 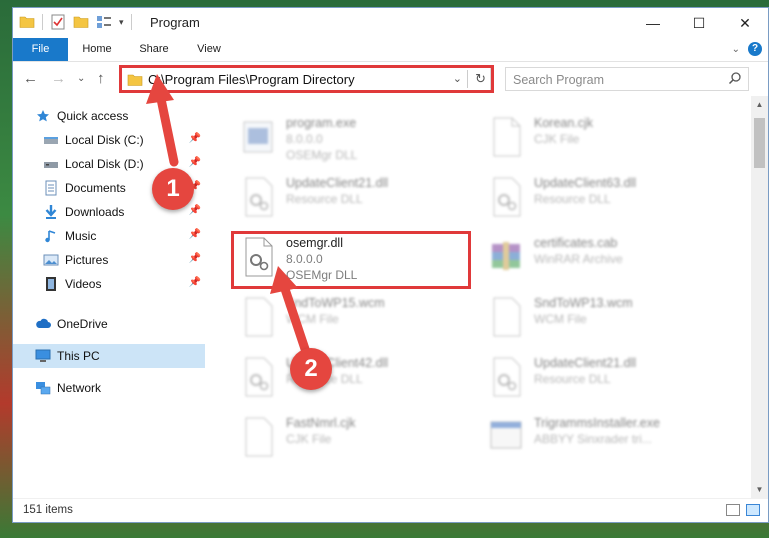 I want to click on forward-arrow-icon: →, so click(x=58, y=78).